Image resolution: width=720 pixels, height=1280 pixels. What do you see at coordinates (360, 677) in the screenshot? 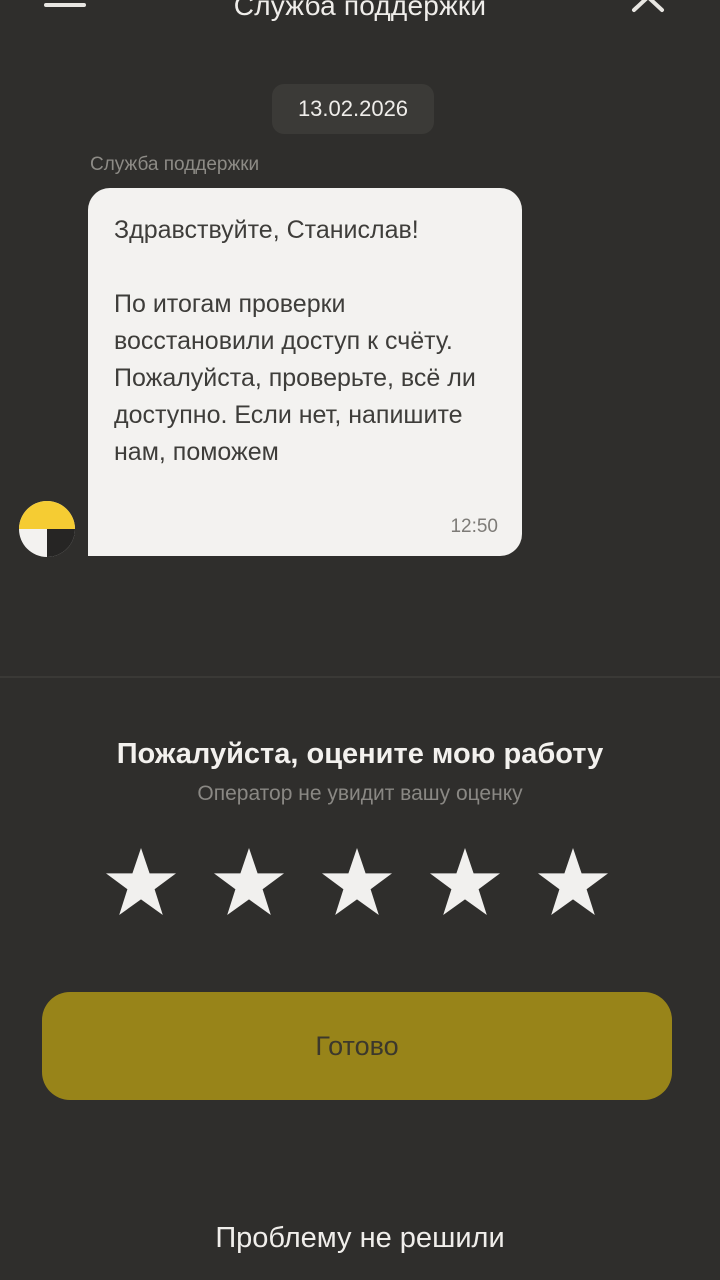
I see `divider` at bounding box center [360, 677].